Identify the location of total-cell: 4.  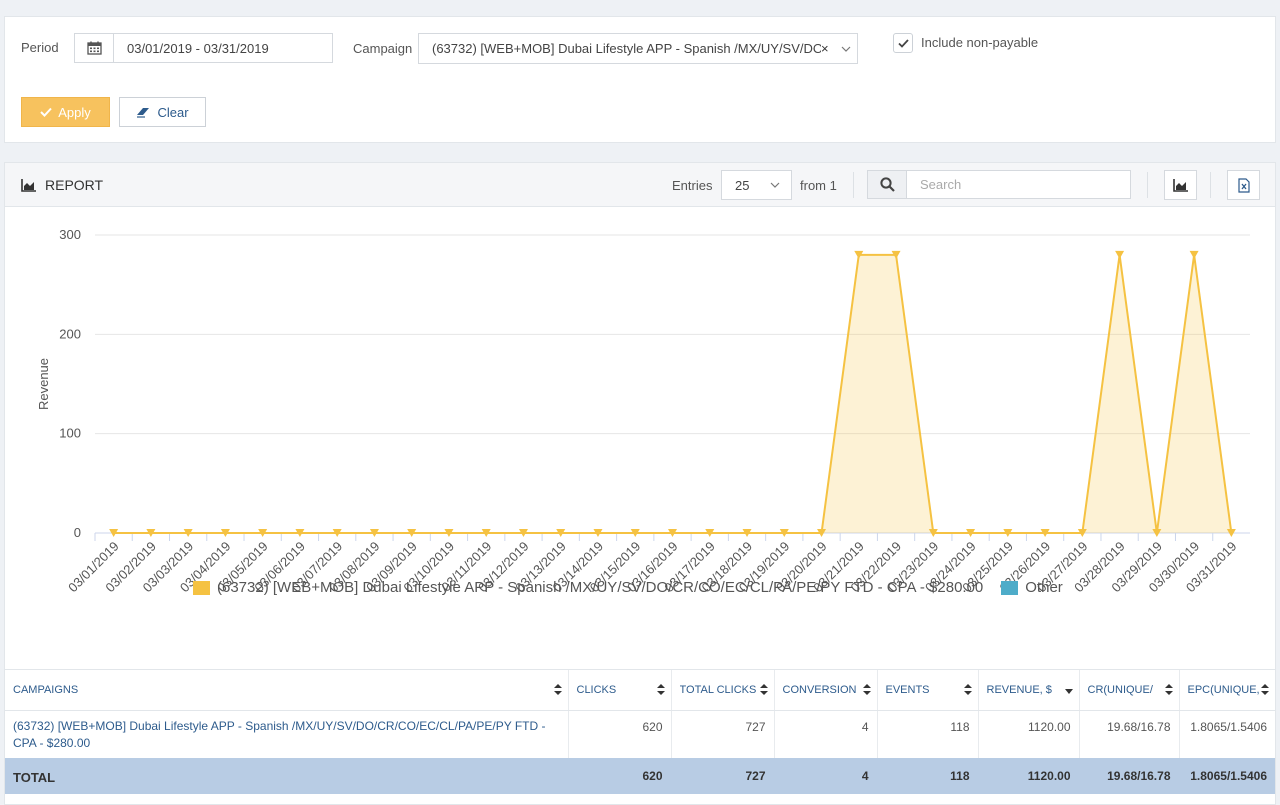
(825, 775).